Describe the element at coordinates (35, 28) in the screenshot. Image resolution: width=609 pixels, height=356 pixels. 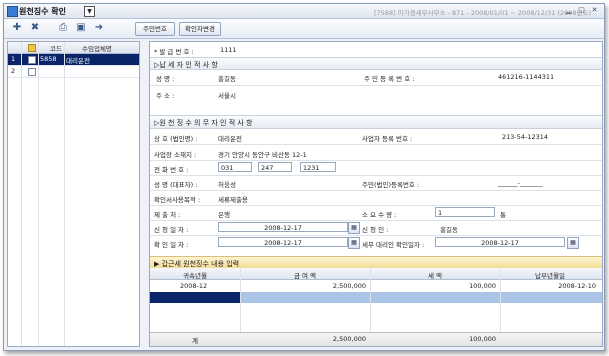
I see `delete-icon: ✖` at that location.